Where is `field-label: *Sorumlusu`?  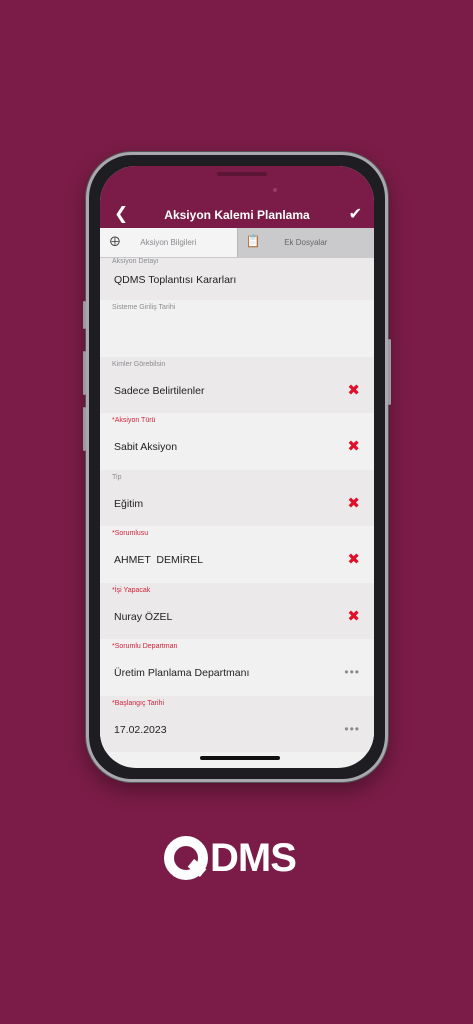 field-label: *Sorumlusu is located at coordinates (130, 533).